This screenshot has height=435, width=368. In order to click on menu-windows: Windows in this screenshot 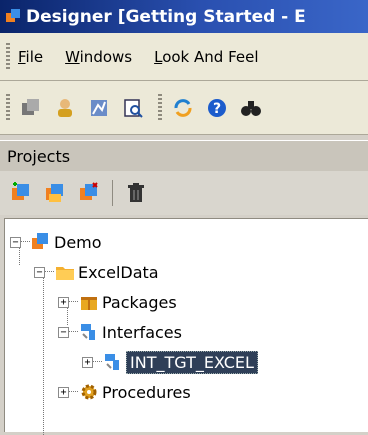, I will do `click(98, 57)`.